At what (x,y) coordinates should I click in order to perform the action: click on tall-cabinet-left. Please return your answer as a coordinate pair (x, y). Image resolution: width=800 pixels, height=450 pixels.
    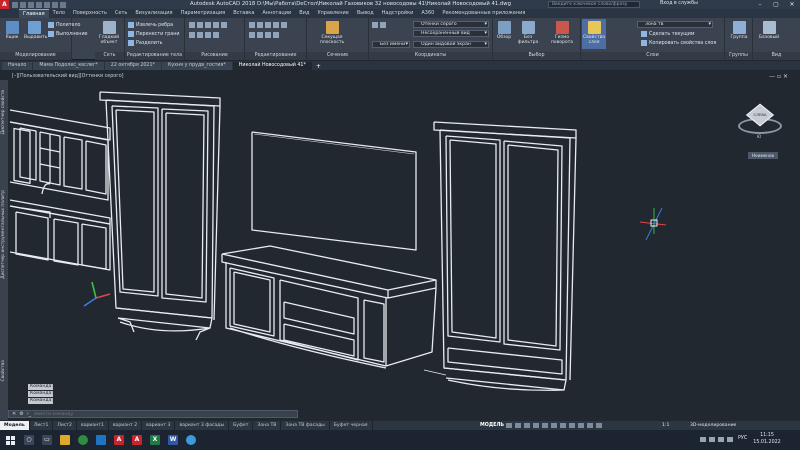
    Looking at the image, I should click on (160, 216).